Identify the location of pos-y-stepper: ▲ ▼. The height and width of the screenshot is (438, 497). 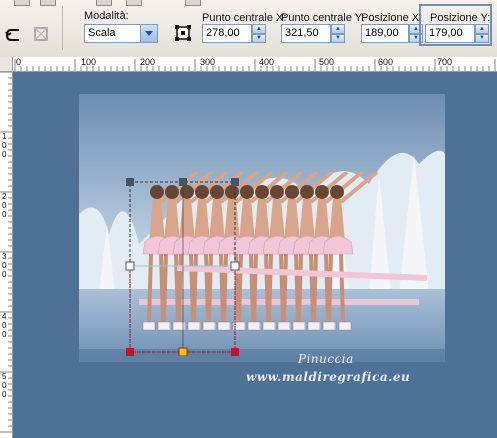
(482, 33).